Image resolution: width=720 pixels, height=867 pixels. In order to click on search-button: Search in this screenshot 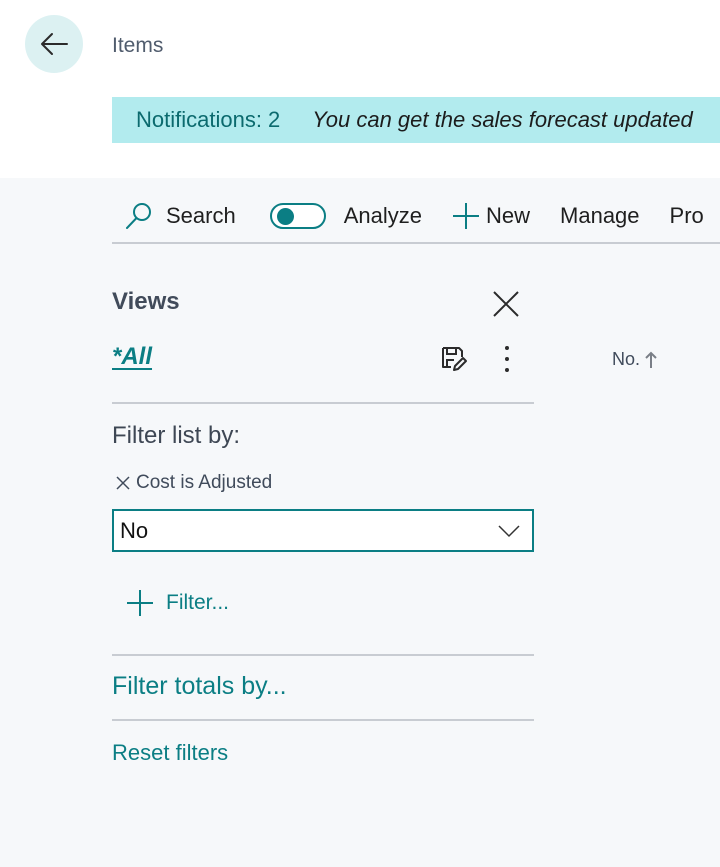, I will do `click(180, 216)`.